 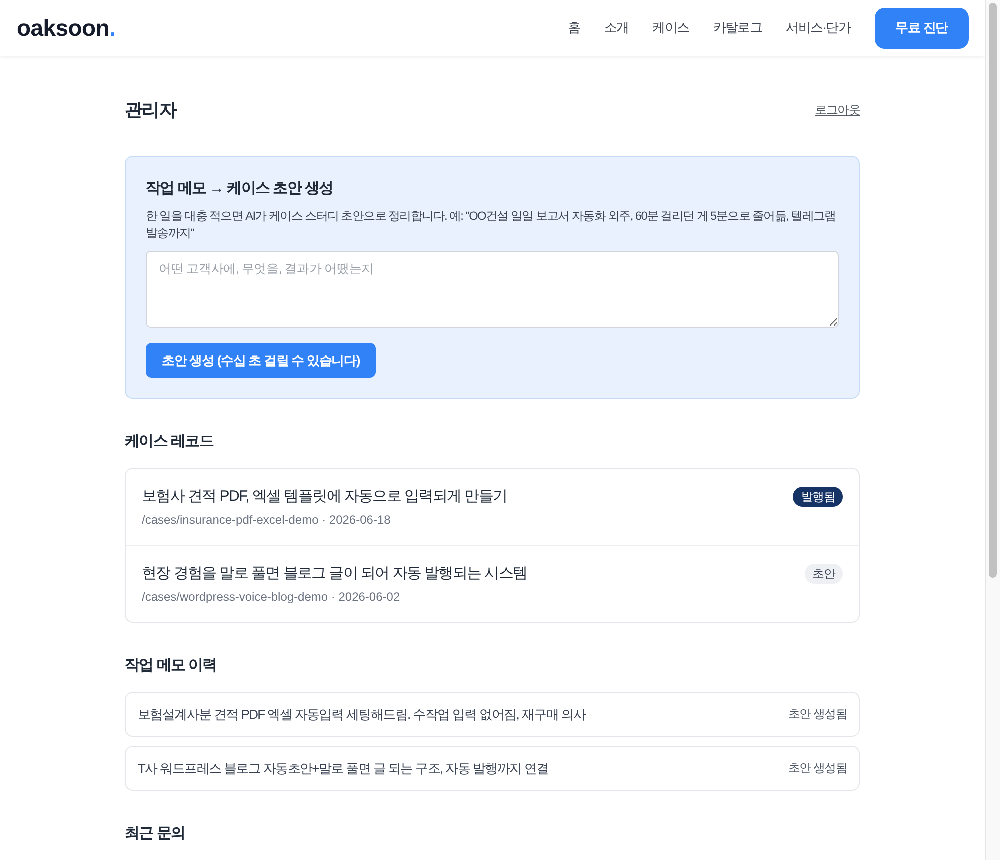 What do you see at coordinates (261, 360) in the screenshot?
I see `generate-draft-button: 초안 생성 (수십 초 걸릴 수 있습니다)` at bounding box center [261, 360].